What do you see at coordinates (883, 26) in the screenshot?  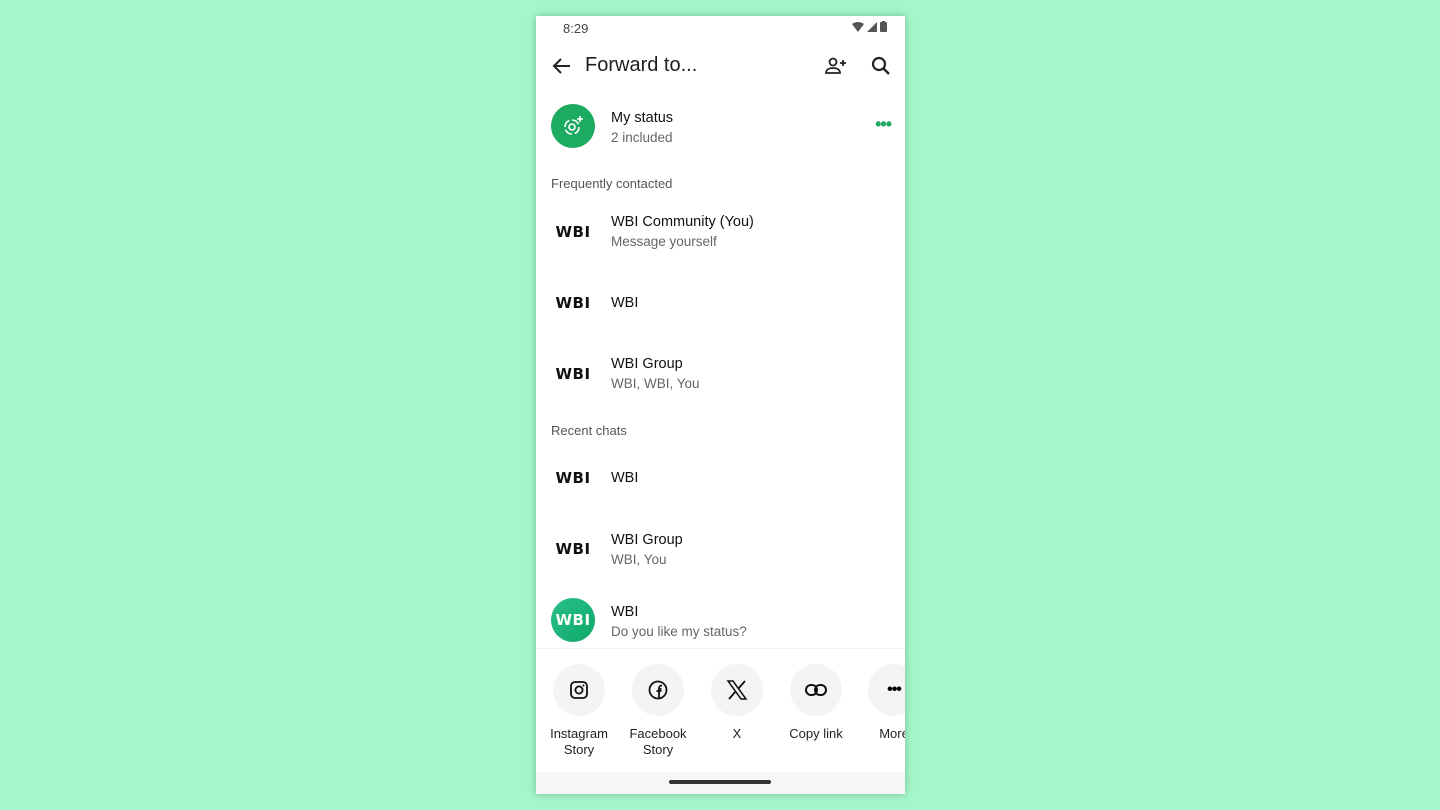 I see `battery-icon` at bounding box center [883, 26].